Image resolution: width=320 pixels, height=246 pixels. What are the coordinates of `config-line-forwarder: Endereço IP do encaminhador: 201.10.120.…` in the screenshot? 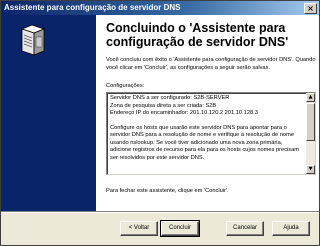 It's located at (184, 113).